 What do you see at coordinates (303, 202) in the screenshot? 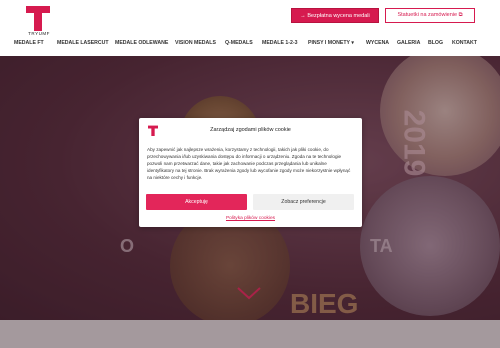
I see `preferences-button: Zobacz preferencje` at bounding box center [303, 202].